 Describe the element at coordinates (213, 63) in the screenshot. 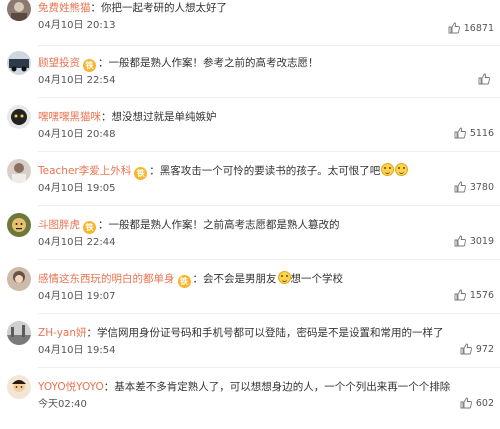

I see `comment-text: 一般都是熟人作案！参考之前的高考改志愿！` at that location.